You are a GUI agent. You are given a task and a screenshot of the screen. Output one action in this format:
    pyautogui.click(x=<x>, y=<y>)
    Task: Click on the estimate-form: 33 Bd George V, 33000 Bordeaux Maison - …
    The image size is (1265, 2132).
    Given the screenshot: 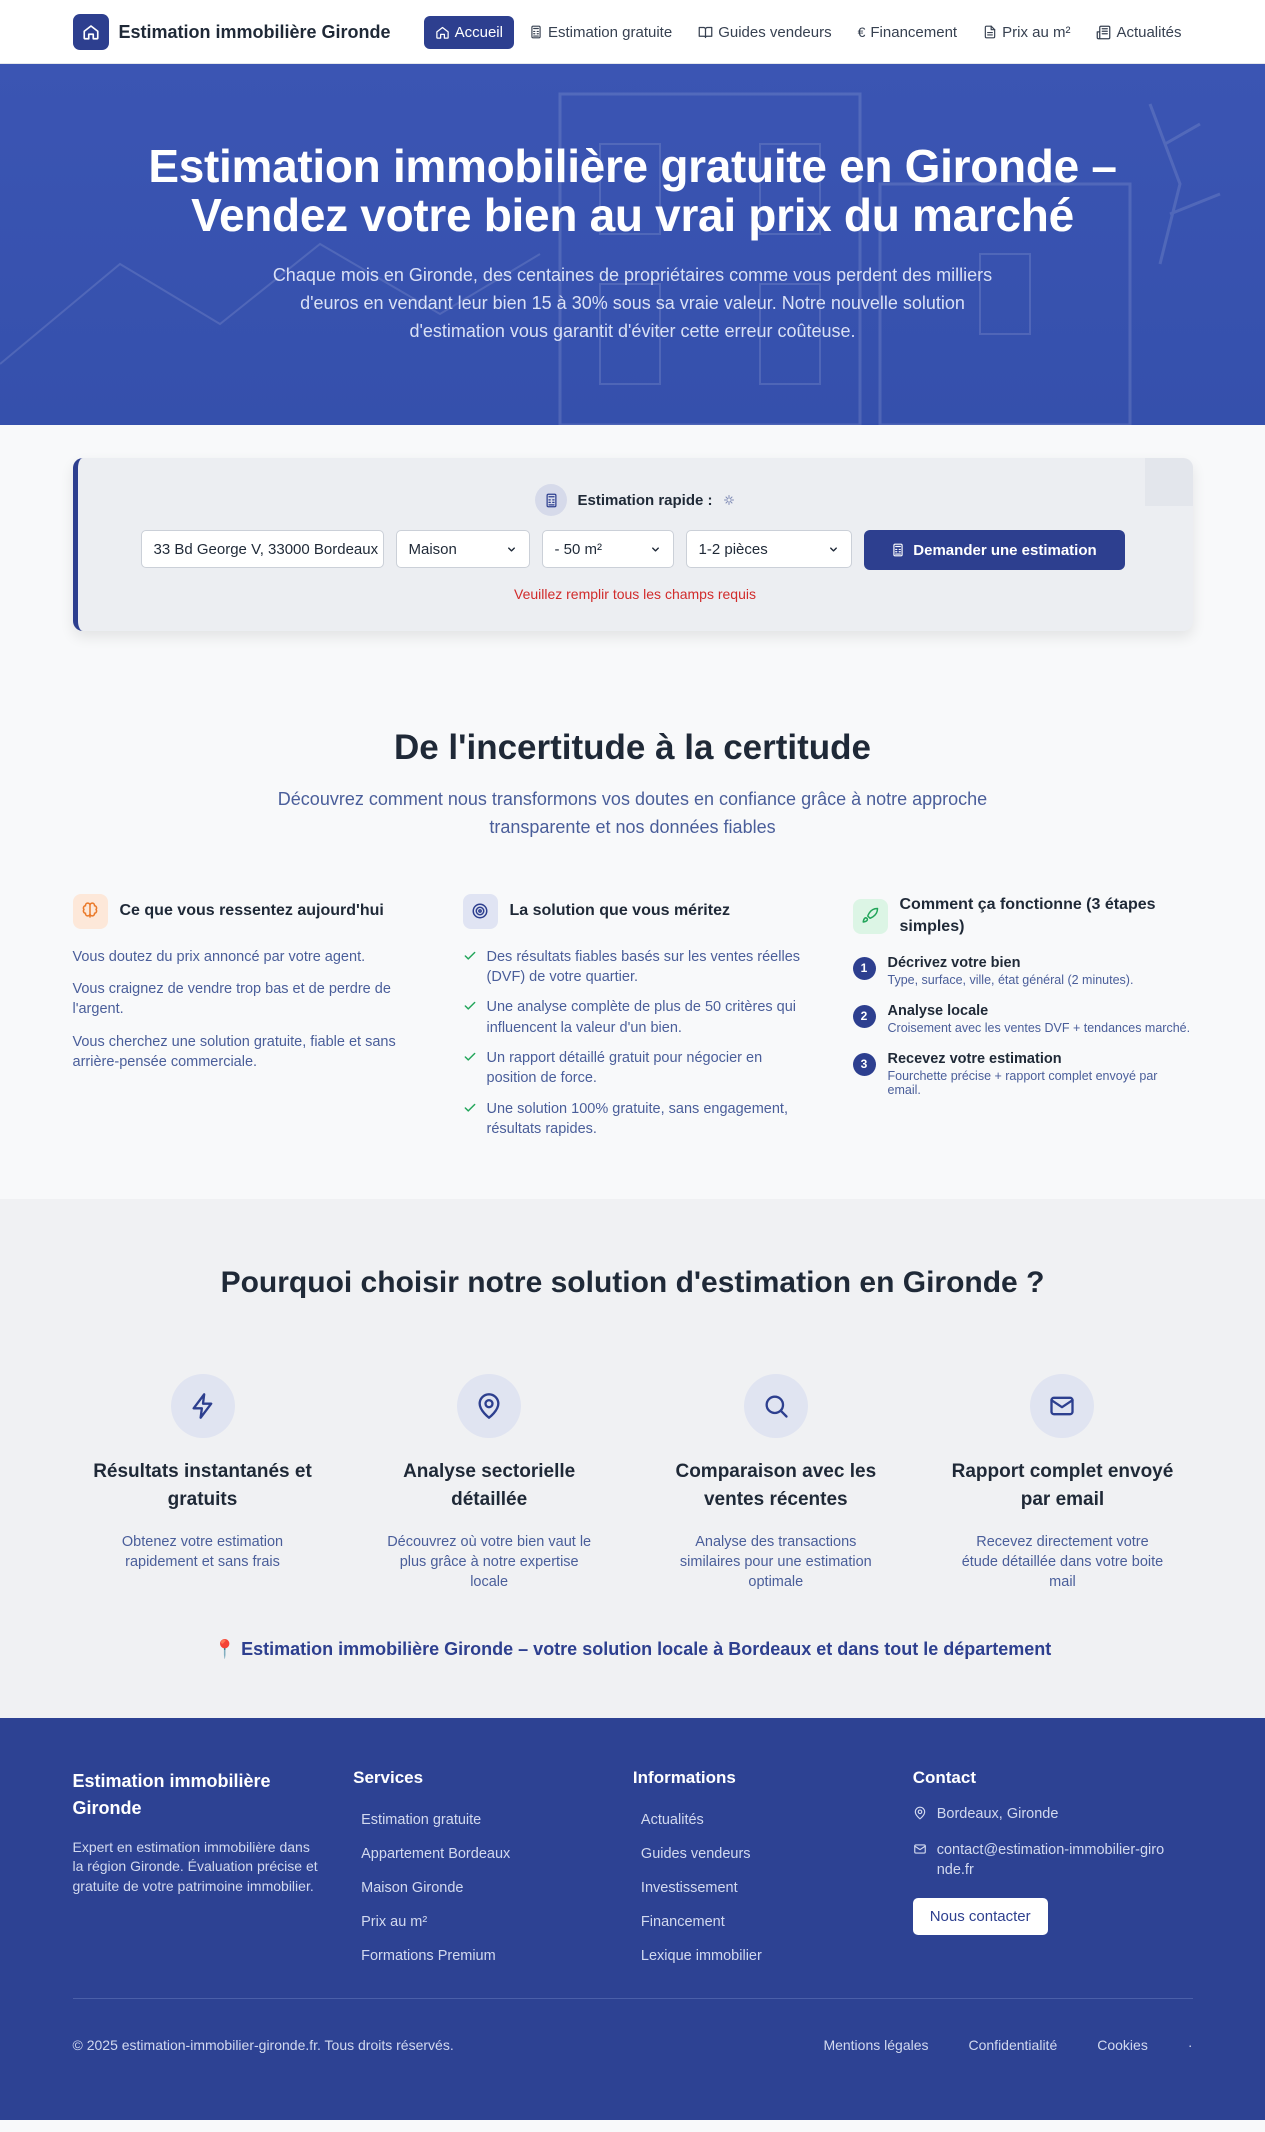 What is the action you would take?
    pyautogui.click(x=632, y=550)
    